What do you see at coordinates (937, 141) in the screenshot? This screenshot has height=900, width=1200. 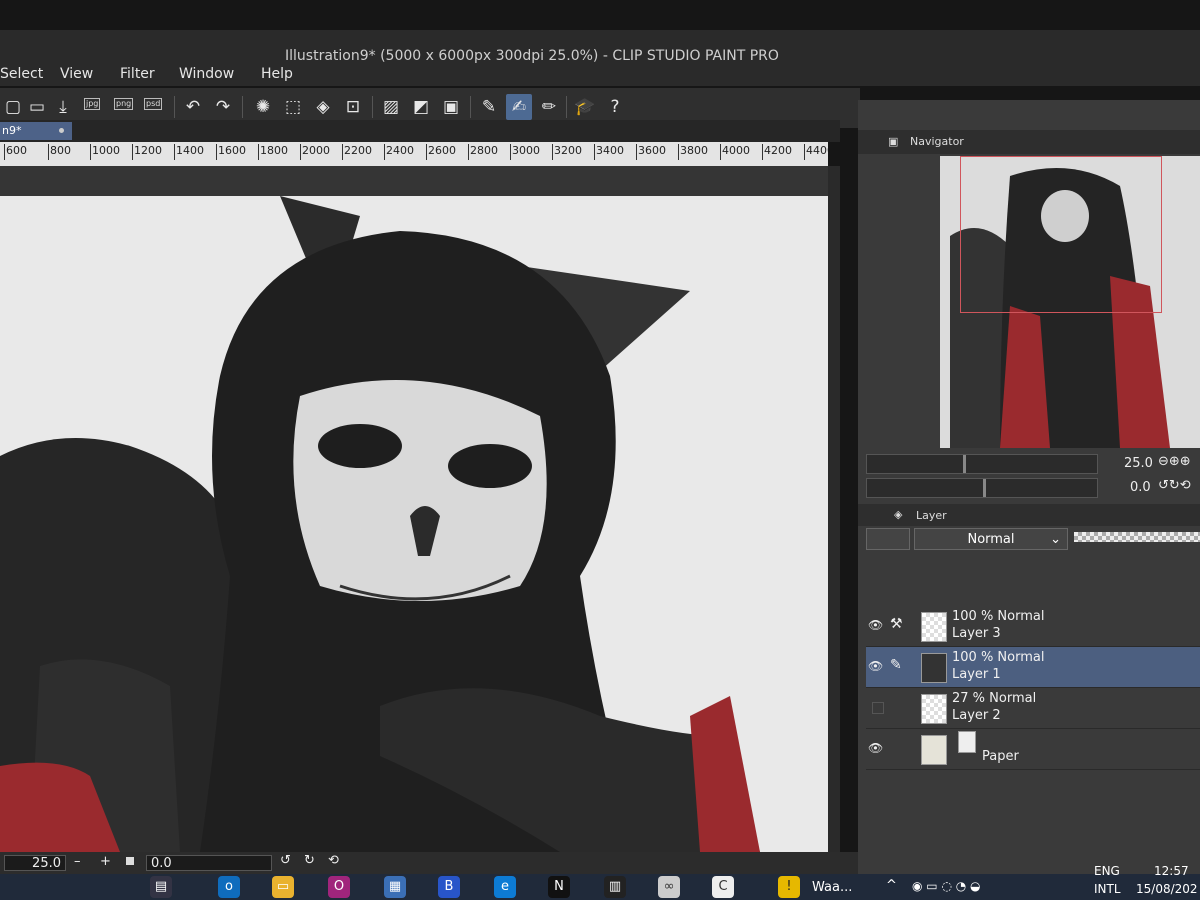 I see `navigator-tab: Navigator` at bounding box center [937, 141].